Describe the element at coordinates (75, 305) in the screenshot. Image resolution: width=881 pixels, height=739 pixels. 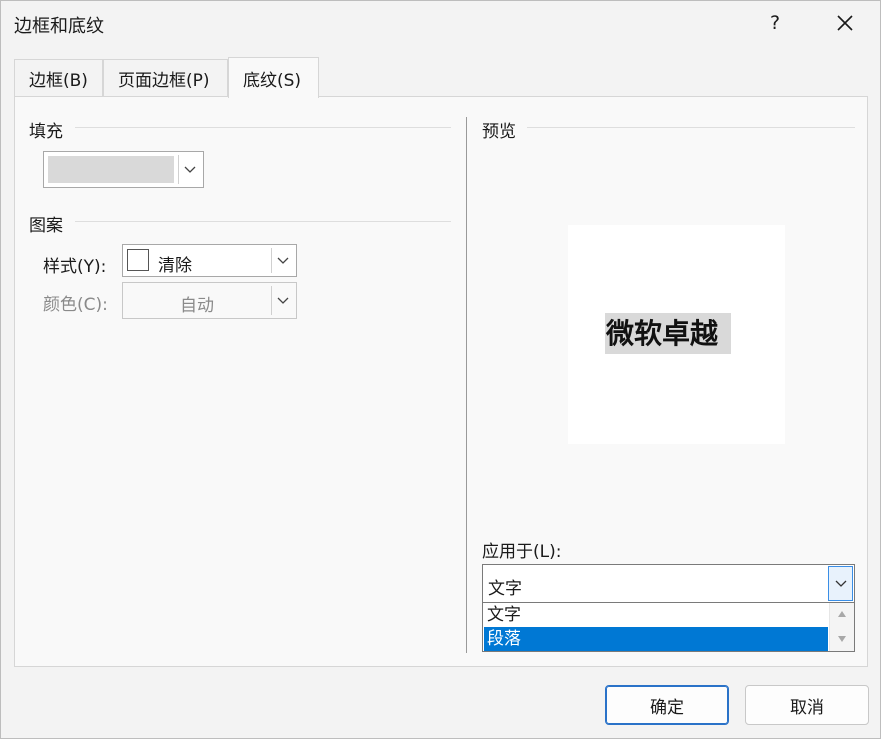
I see `color-label: 颜色(C):` at that location.